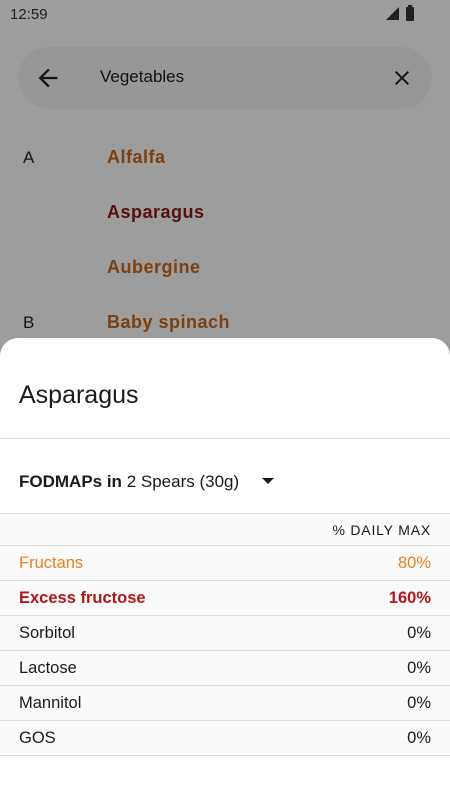  Describe the element at coordinates (48, 668) in the screenshot. I see `fodmap-name: Lactose` at that location.